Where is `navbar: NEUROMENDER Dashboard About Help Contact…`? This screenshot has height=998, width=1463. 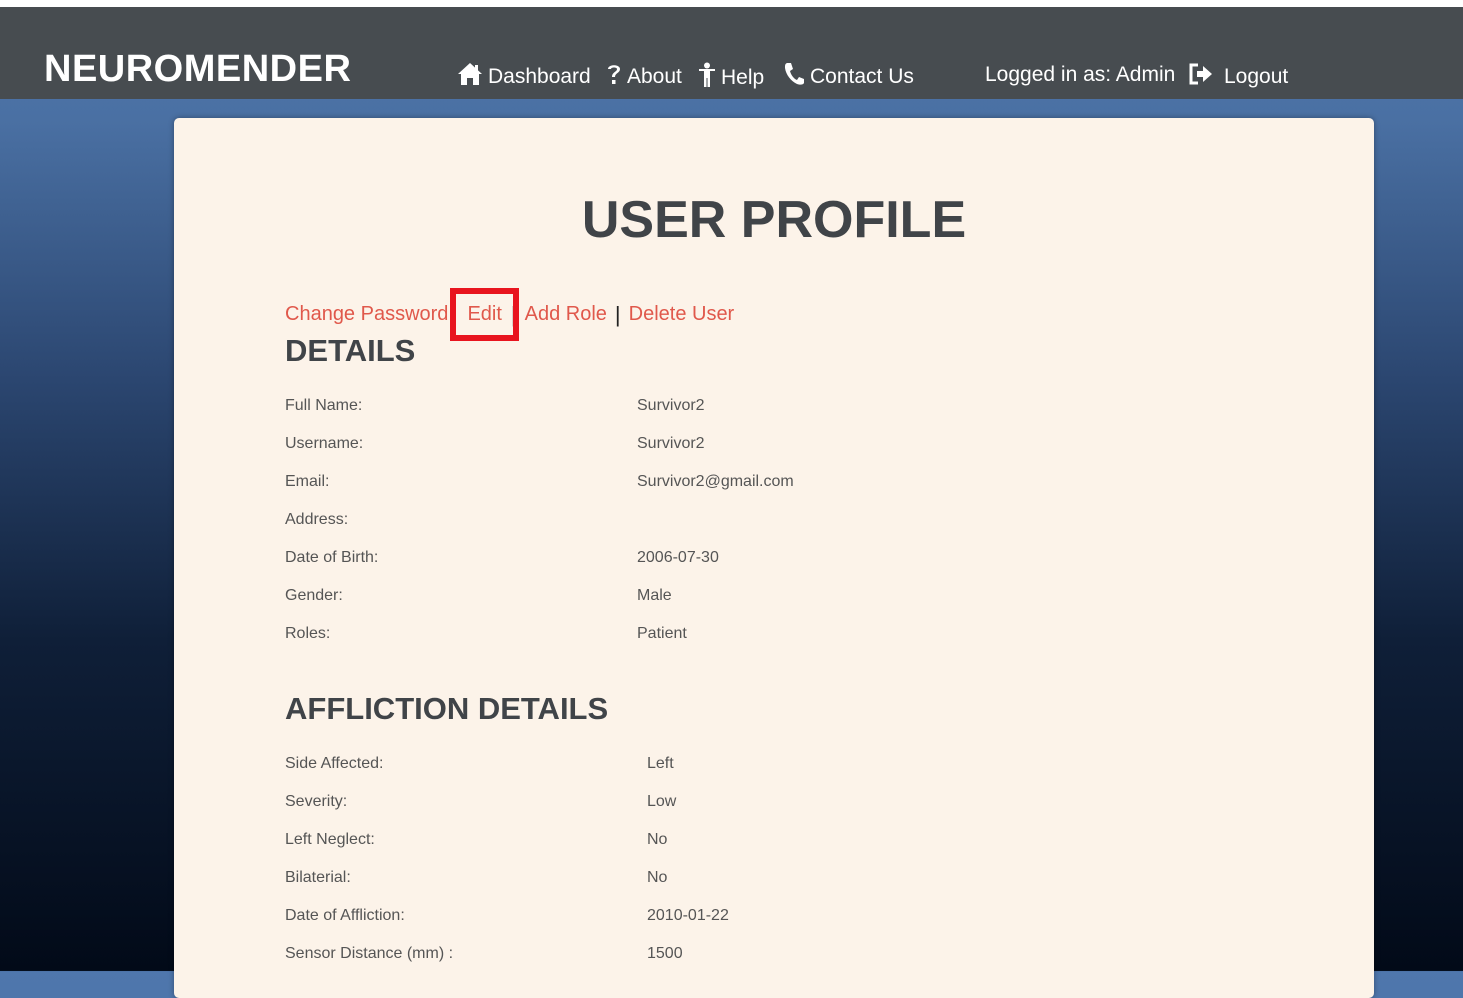
navbar: NEUROMENDER Dashboard About Help Contact… is located at coordinates (731, 53).